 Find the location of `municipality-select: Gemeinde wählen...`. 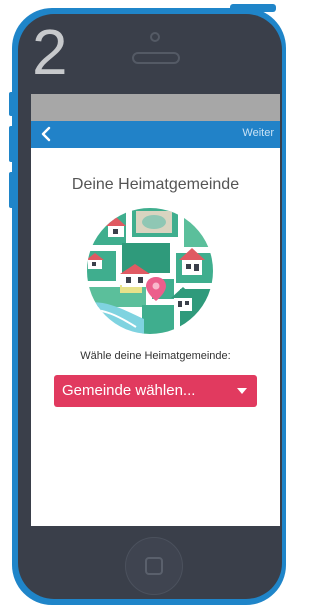

municipality-select: Gemeinde wählen... is located at coordinates (155, 391).